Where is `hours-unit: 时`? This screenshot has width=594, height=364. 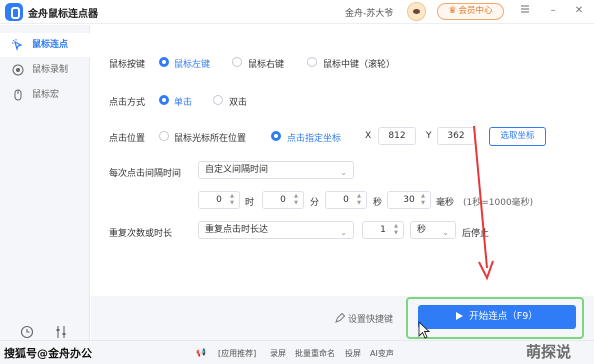
hours-unit: 时 is located at coordinates (250, 203).